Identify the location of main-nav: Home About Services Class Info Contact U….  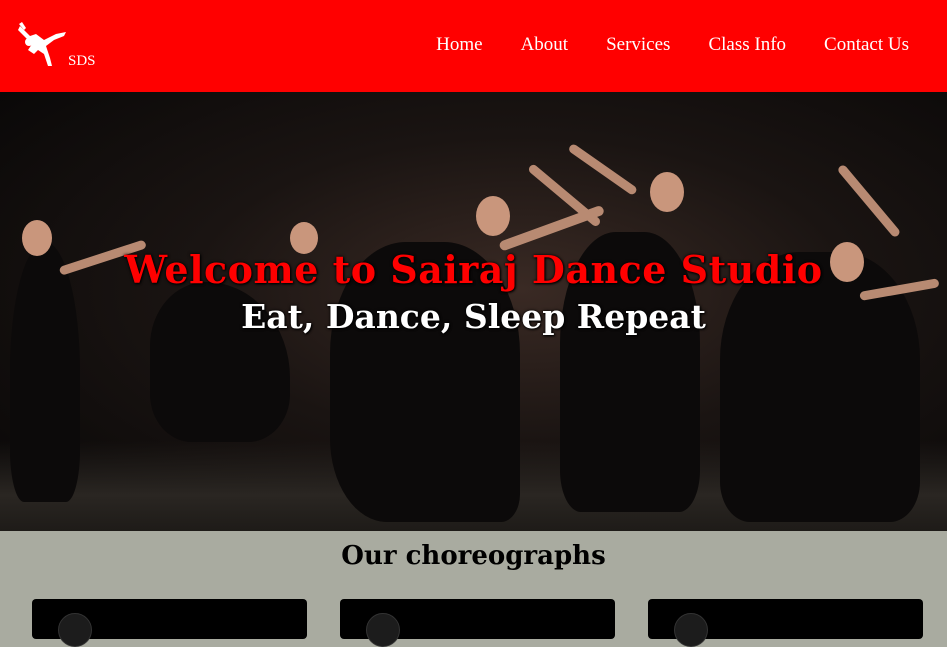
(653, 45).